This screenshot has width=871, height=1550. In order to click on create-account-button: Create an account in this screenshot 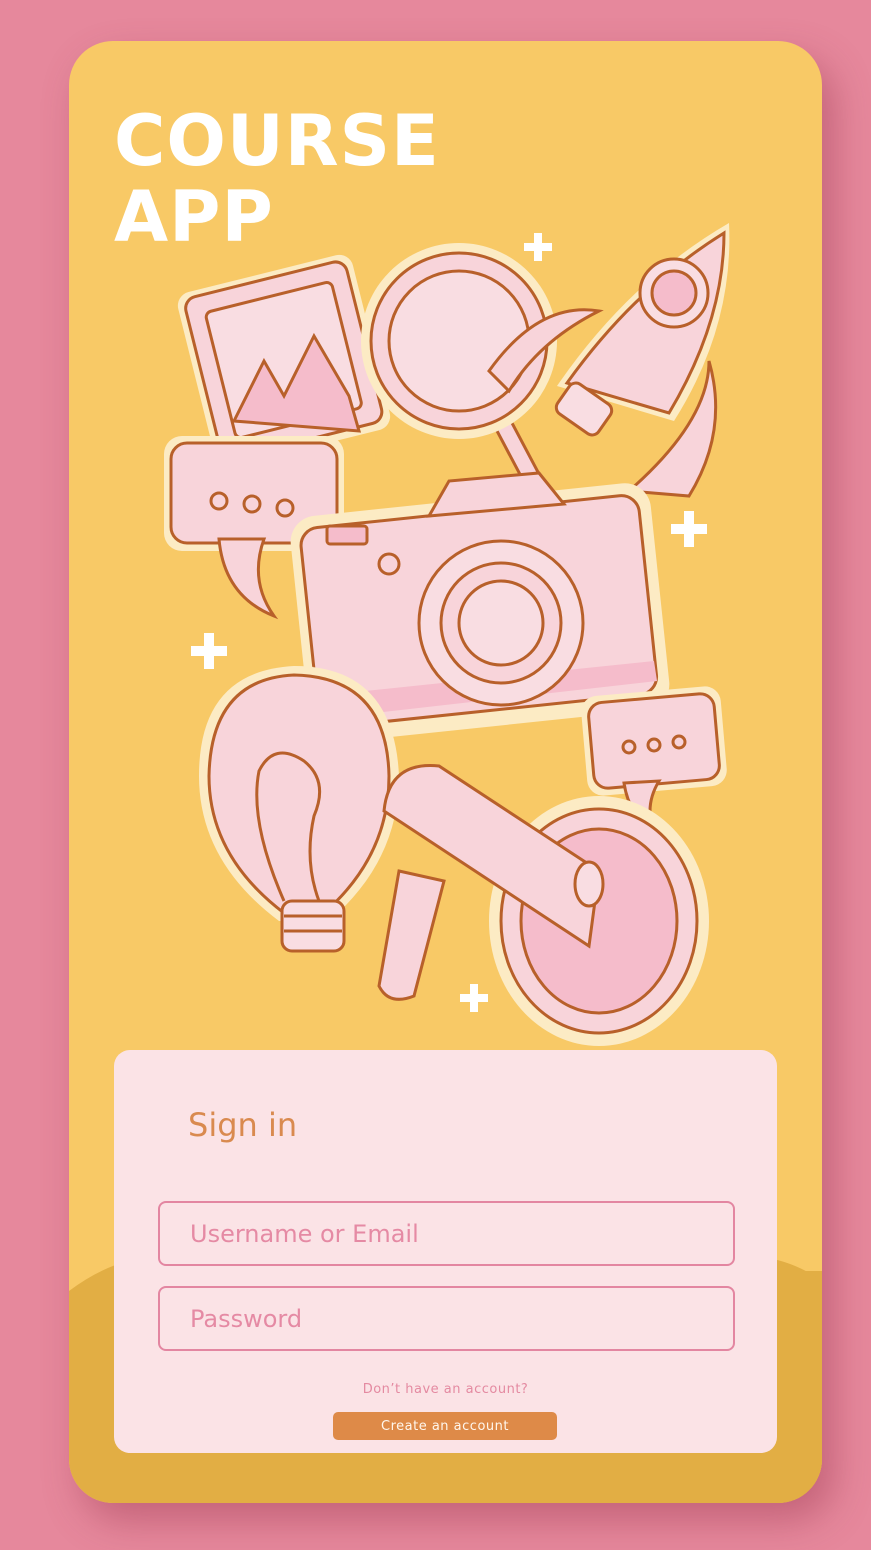, I will do `click(445, 1426)`.